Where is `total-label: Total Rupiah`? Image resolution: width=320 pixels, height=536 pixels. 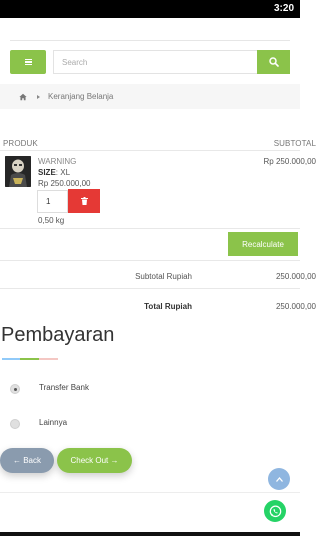
total-label: Total Rupiah is located at coordinates (168, 306).